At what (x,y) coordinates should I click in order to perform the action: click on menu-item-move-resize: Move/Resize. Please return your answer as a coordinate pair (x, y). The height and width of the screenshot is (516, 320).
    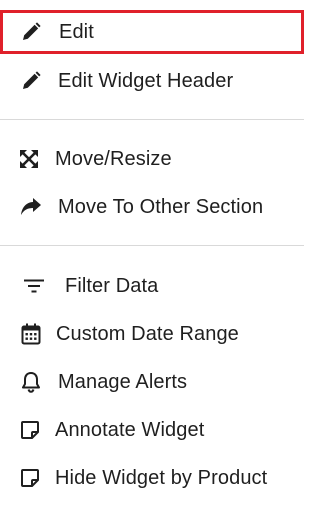
    Looking at the image, I should click on (152, 159).